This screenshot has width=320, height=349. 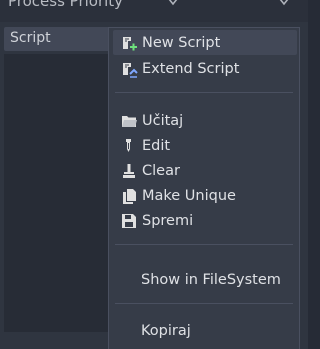 What do you see at coordinates (156, 145) in the screenshot?
I see `menu-item-label: Edit` at bounding box center [156, 145].